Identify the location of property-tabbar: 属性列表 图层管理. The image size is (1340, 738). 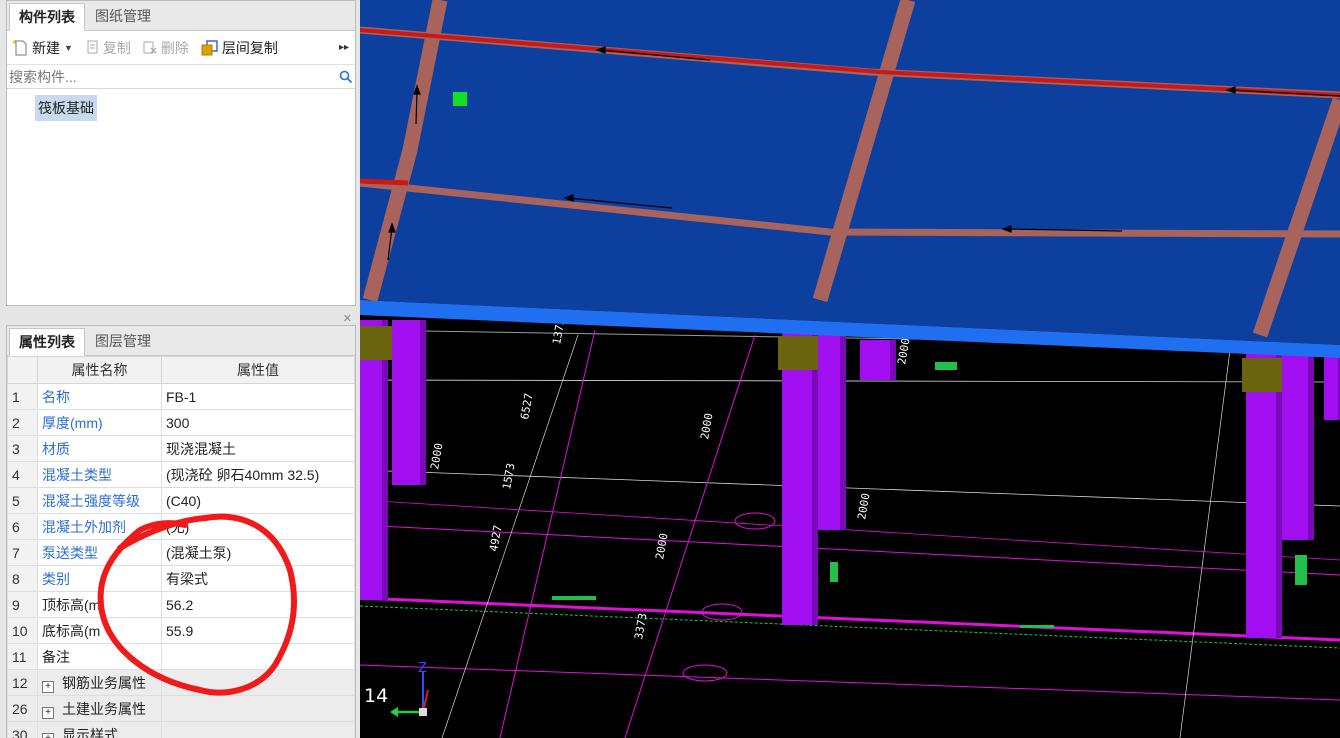
(181, 341).